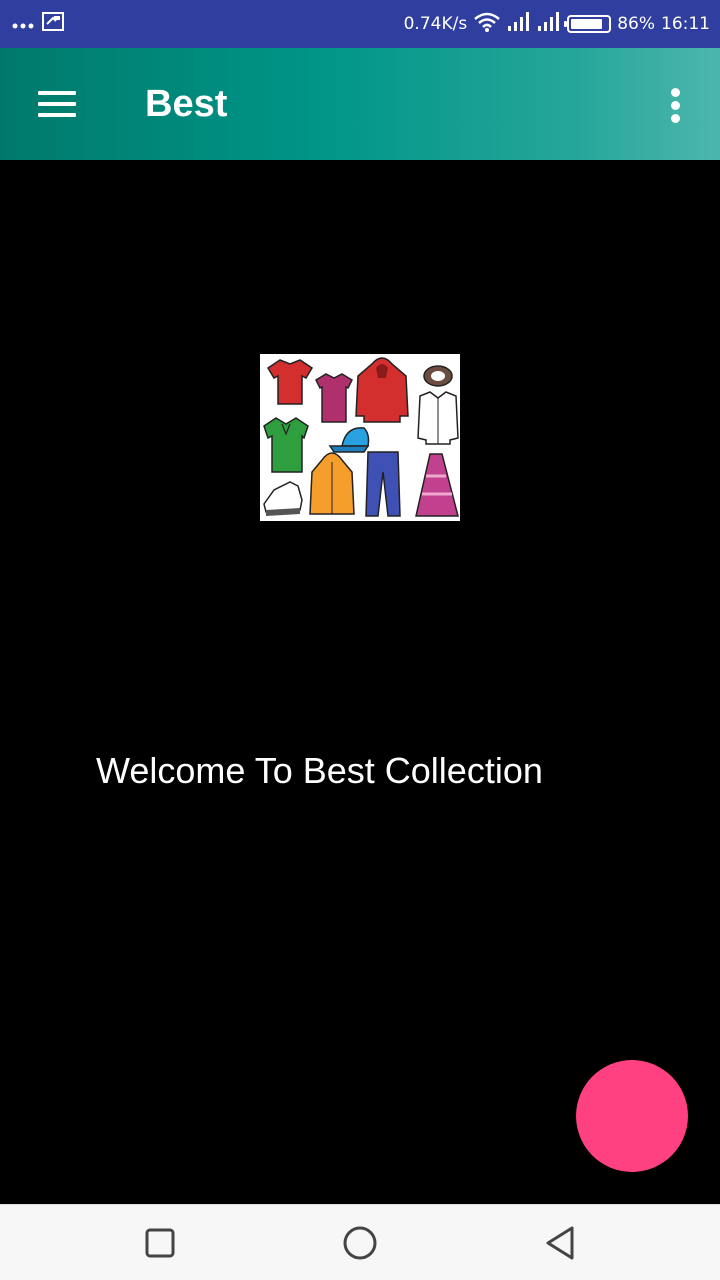 The image size is (720, 1280). What do you see at coordinates (685, 24) in the screenshot?
I see `clock: 16:11` at bounding box center [685, 24].